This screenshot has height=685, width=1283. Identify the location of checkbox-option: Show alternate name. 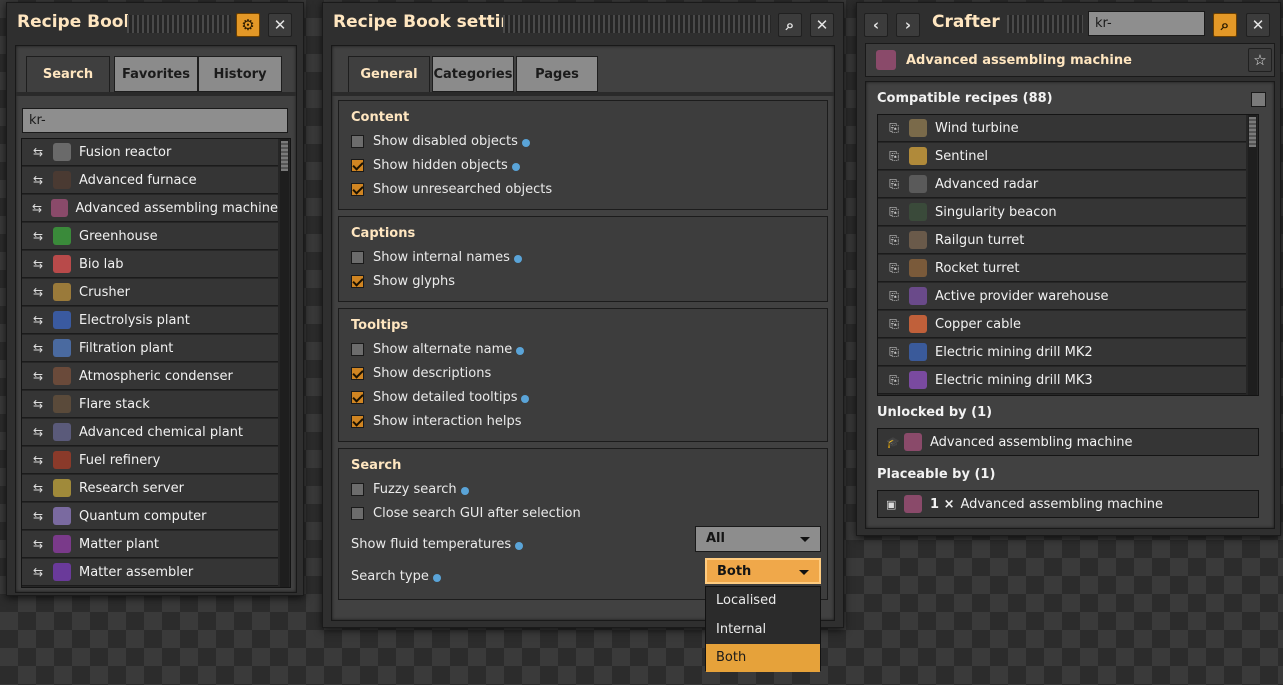
(438, 349).